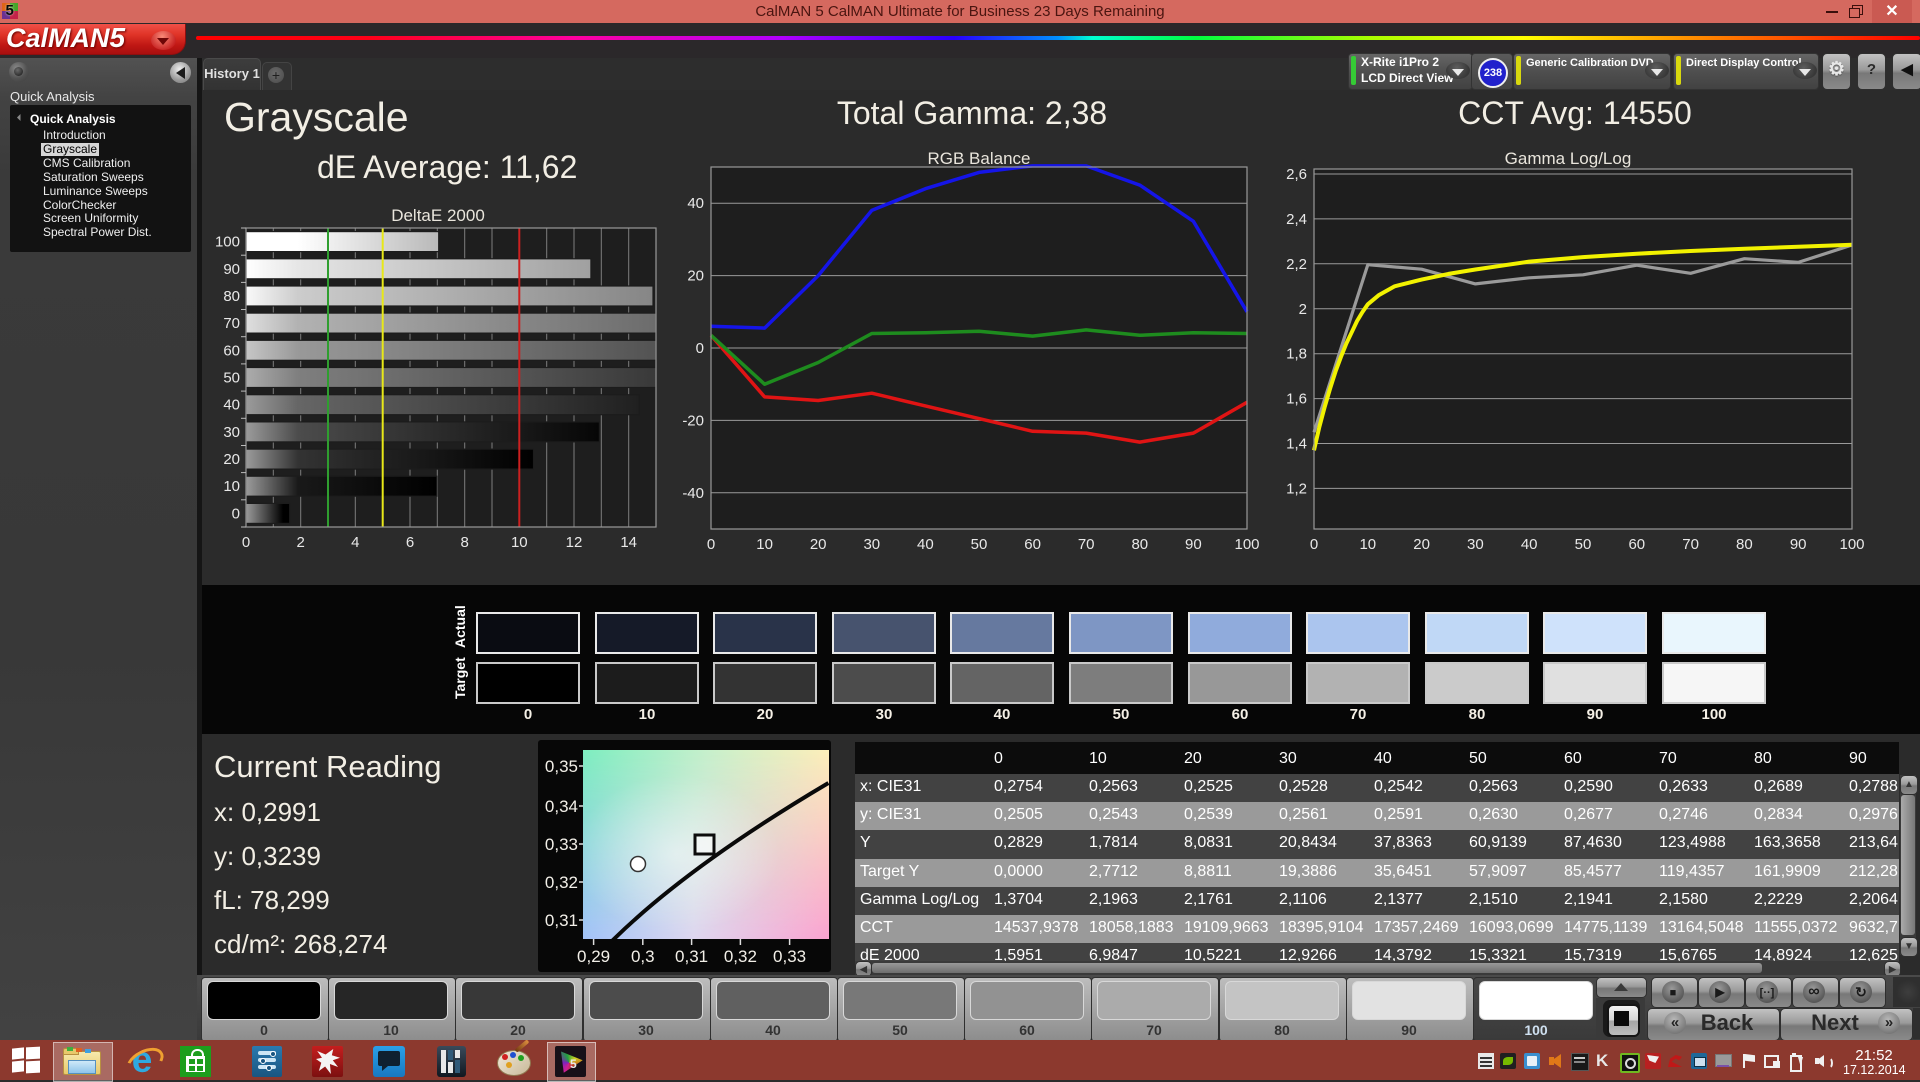  Describe the element at coordinates (1296, 354) in the screenshot. I see `svg-text: 1,8` at that location.